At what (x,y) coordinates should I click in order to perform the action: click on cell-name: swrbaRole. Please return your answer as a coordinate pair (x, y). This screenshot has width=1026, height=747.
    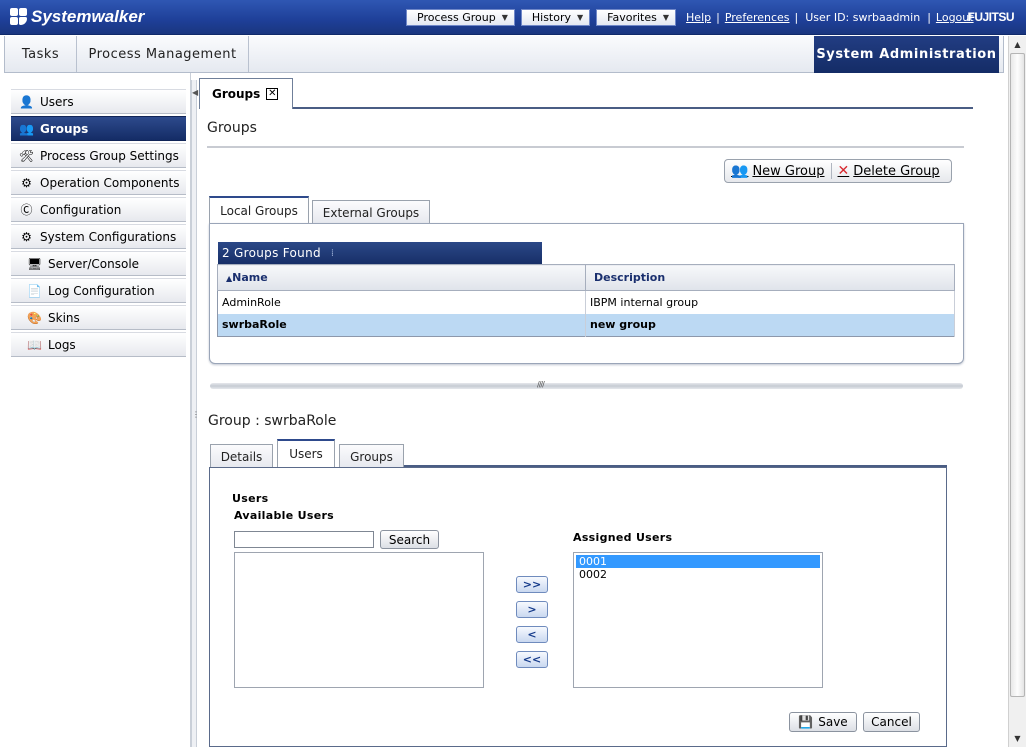
    Looking at the image, I should click on (401, 325).